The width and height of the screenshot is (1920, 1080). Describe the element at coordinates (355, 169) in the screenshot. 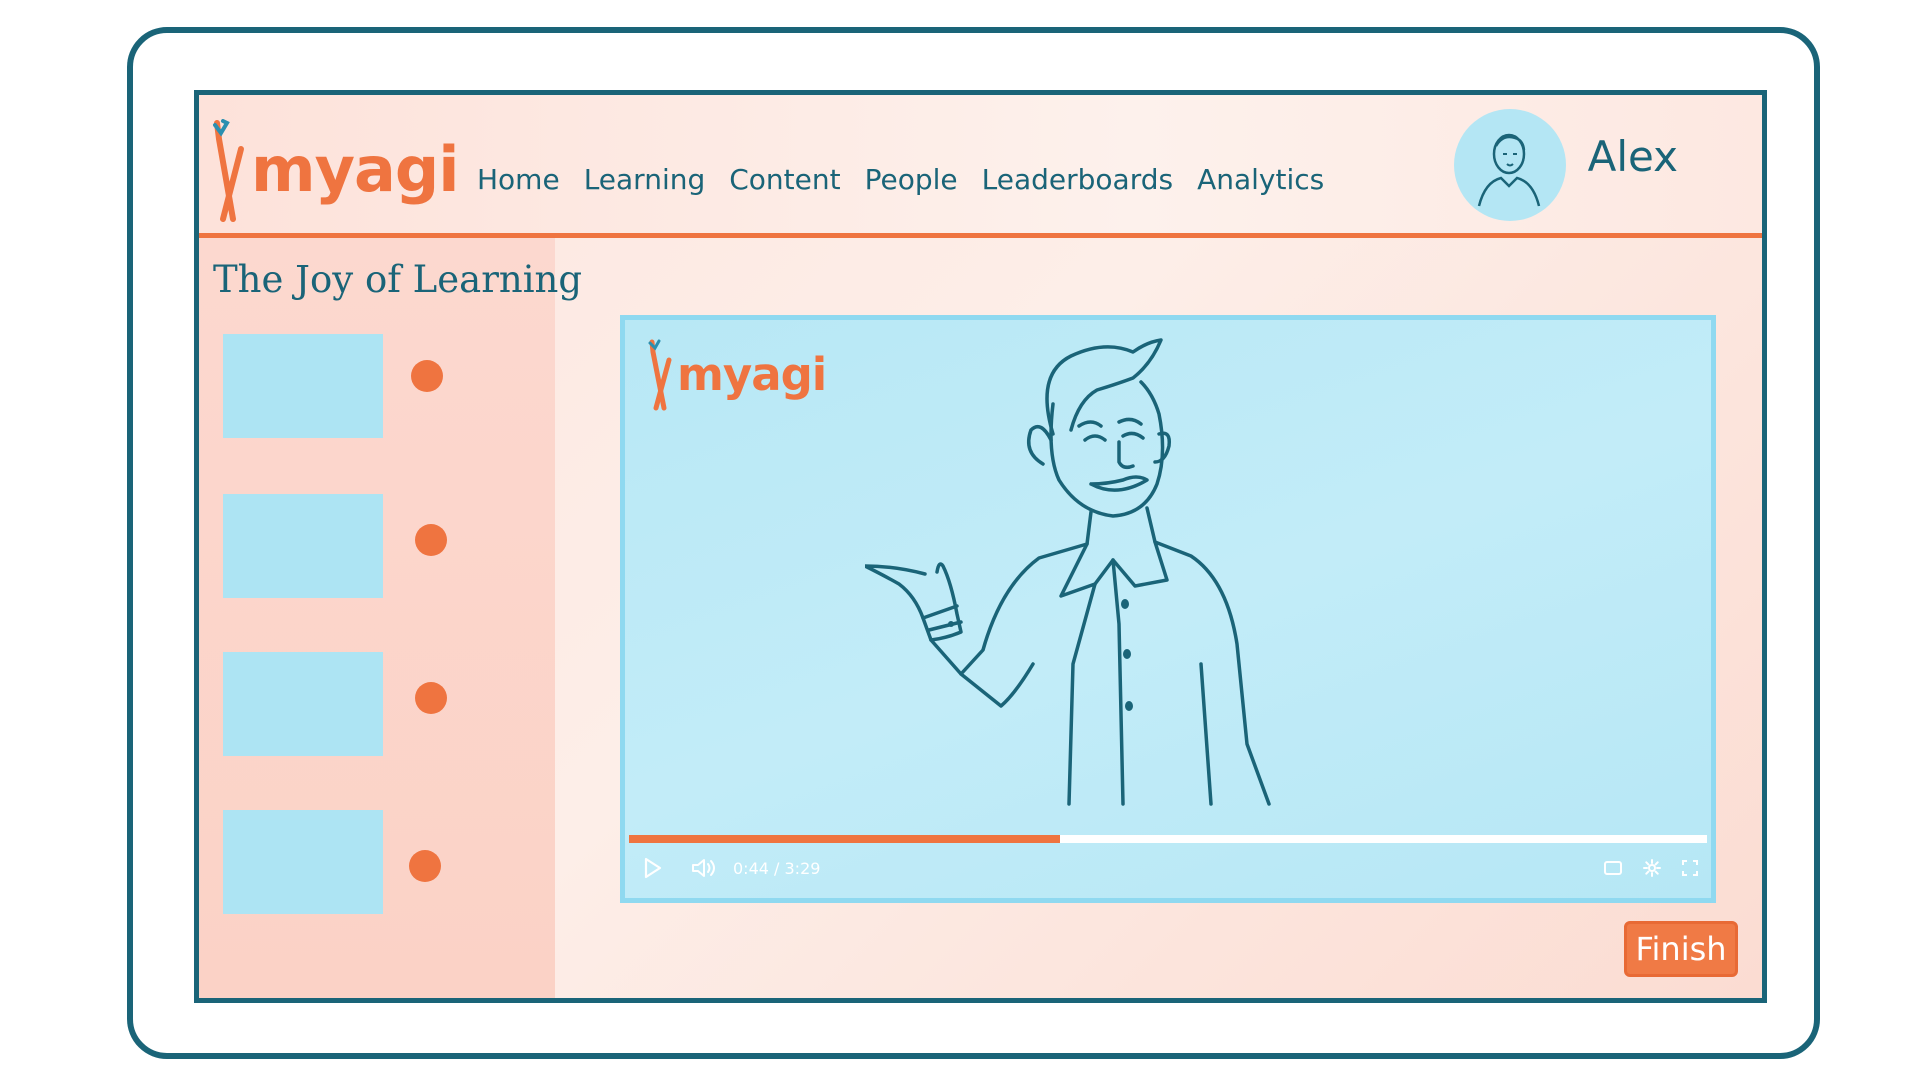

I see `brand-wordmark: myagi` at that location.